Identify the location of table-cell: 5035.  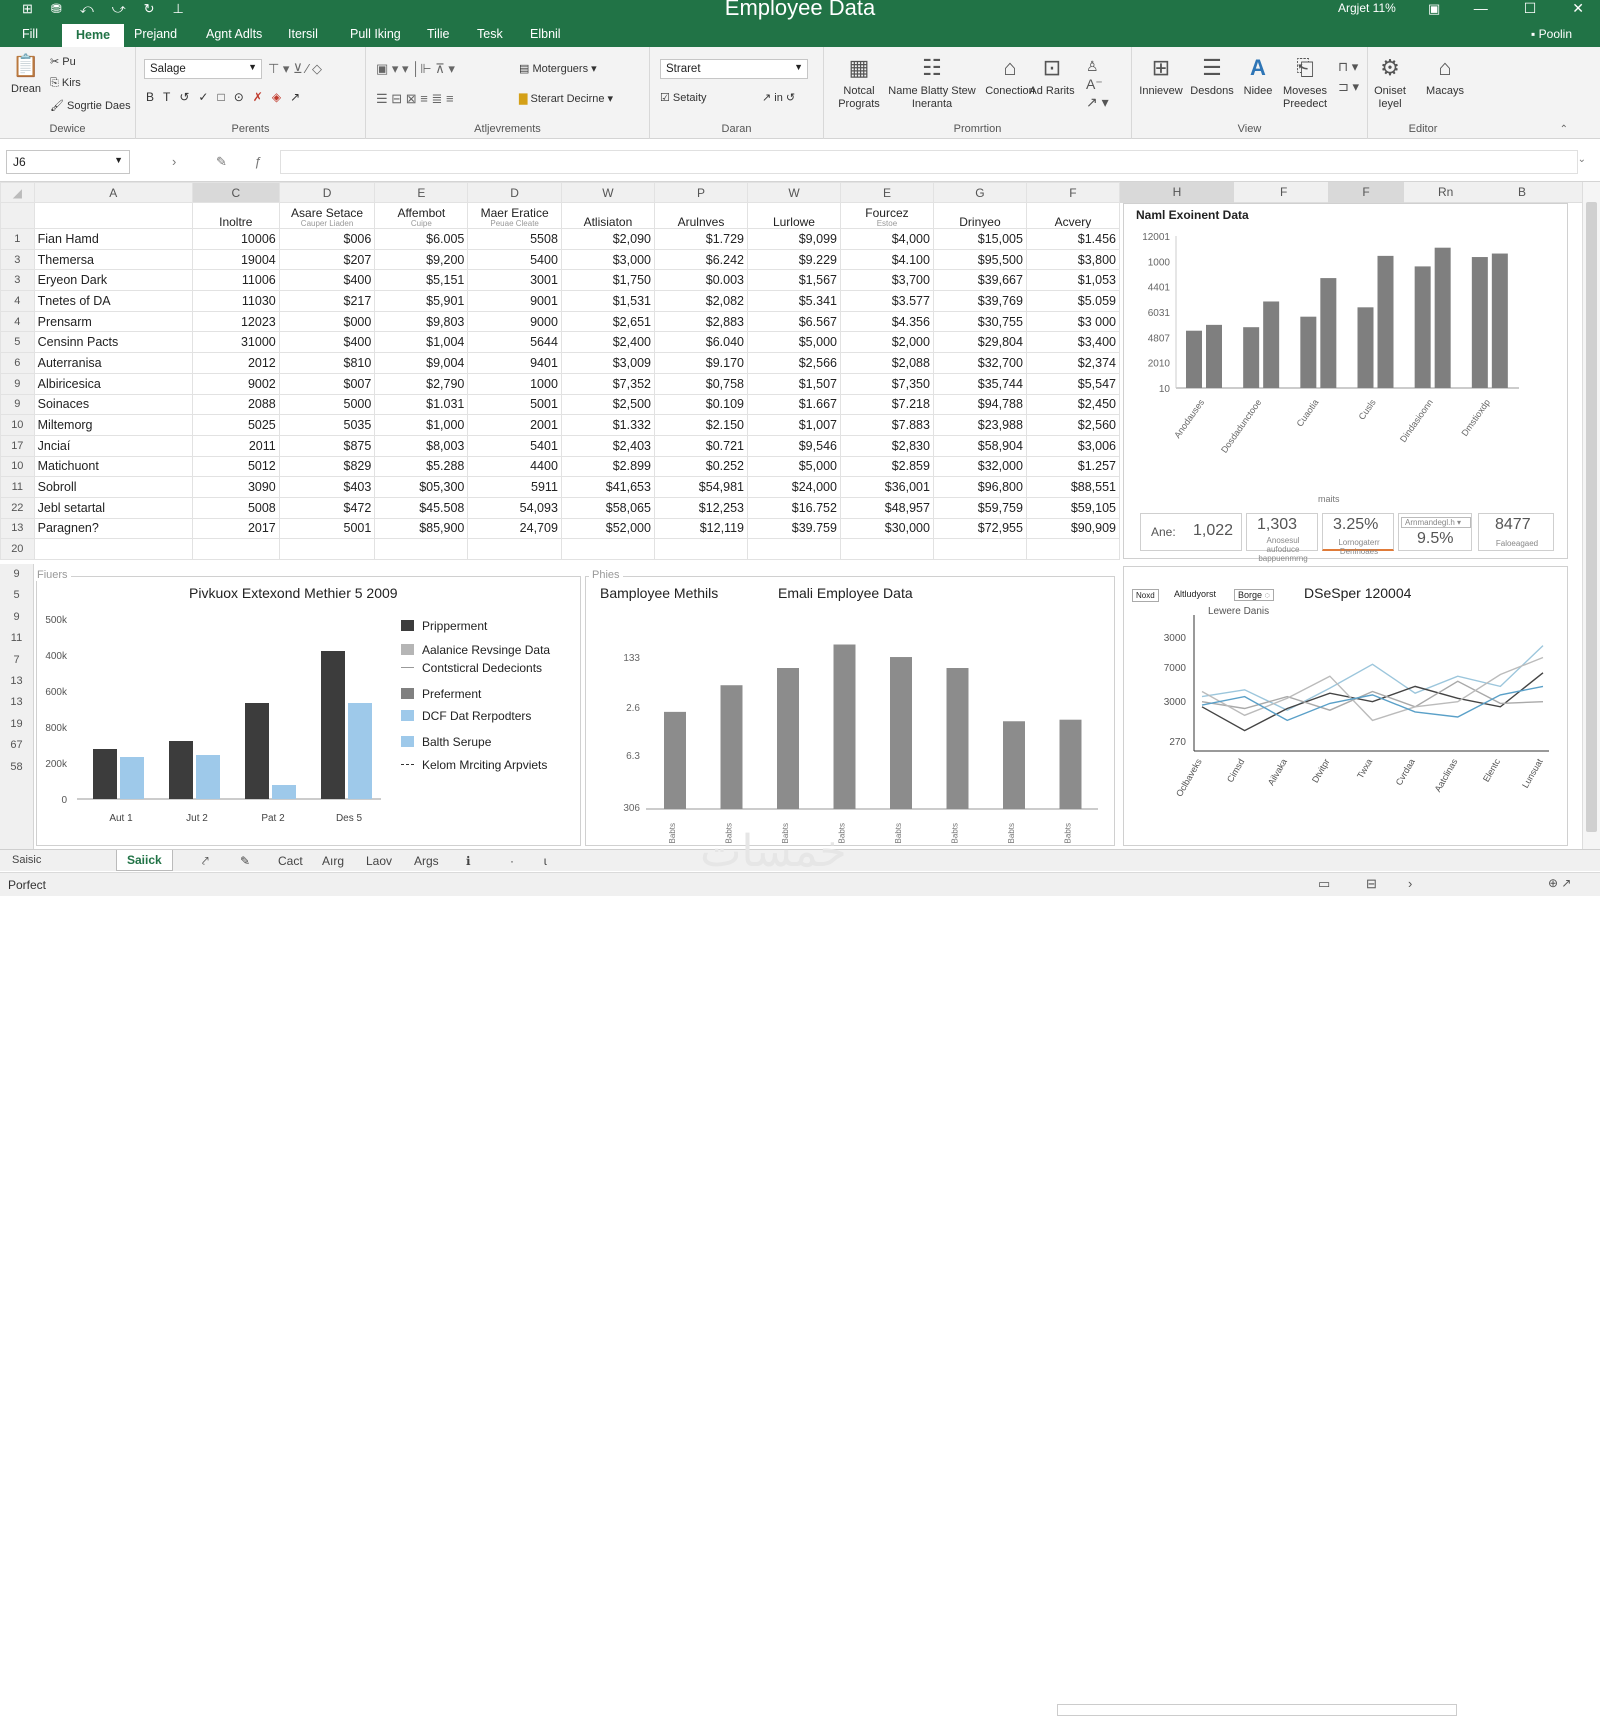
(327, 425).